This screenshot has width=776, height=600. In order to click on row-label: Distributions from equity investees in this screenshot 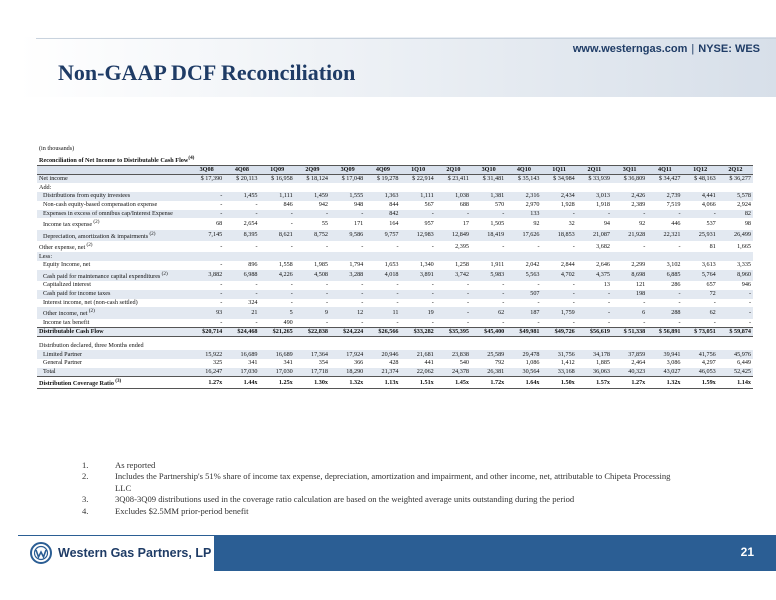, I will do `click(113, 196)`.